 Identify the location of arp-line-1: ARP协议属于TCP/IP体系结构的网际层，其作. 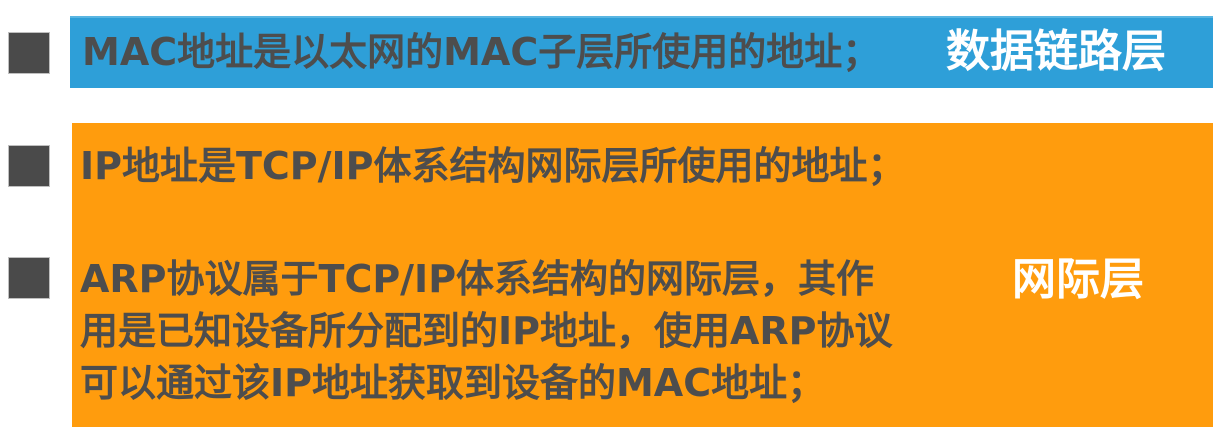
(477, 279).